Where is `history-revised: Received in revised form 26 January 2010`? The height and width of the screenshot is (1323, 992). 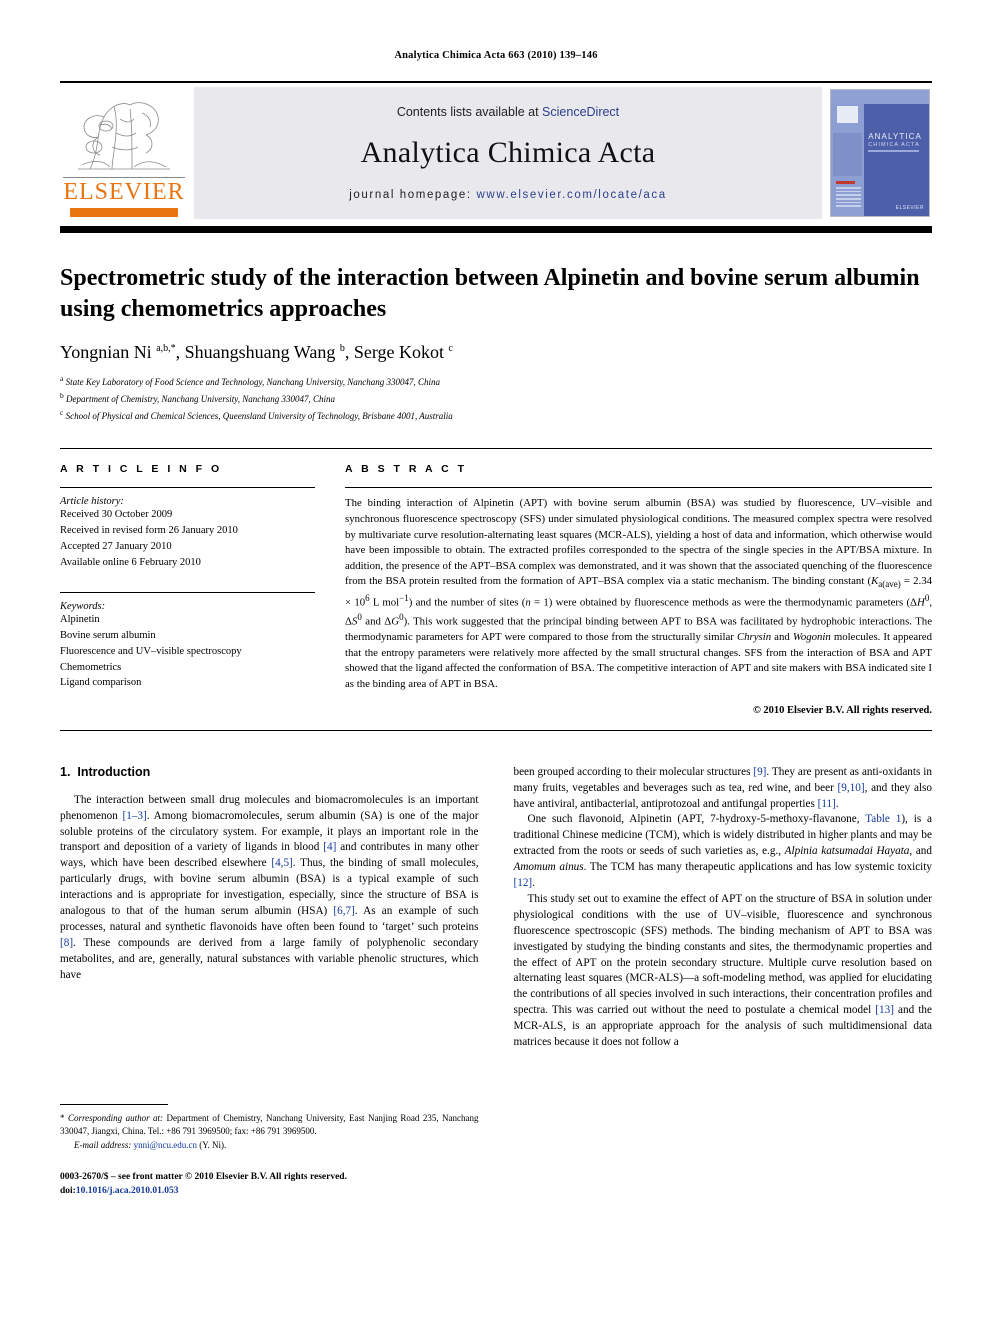 history-revised: Received in revised form 26 January 2010 is located at coordinates (149, 530).